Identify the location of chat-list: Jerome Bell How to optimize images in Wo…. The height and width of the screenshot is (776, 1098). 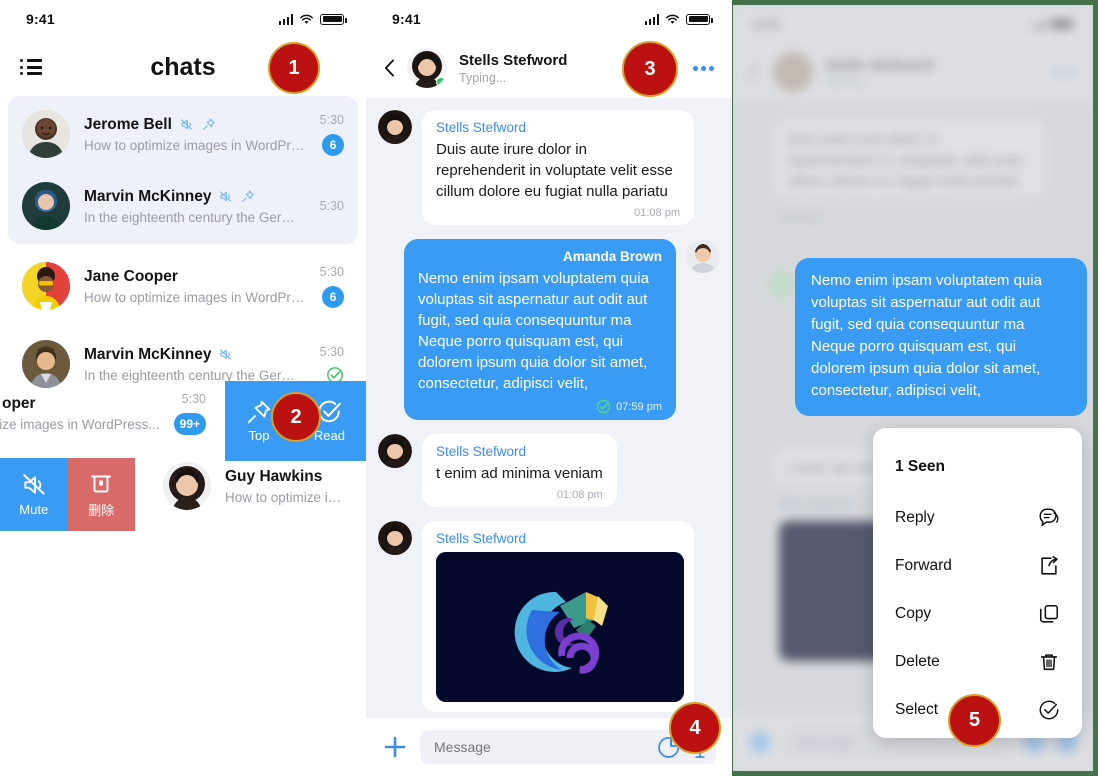
(183, 248).